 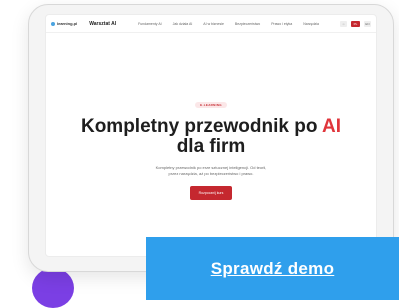 I want to click on hero-title-main: Kompletny przewodnik po, so click(x=201, y=126).